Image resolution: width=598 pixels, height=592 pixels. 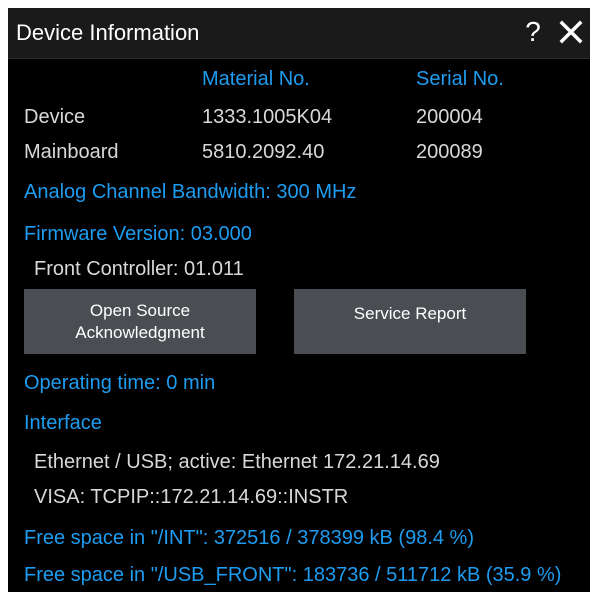 What do you see at coordinates (140, 310) in the screenshot?
I see `open-source-label-line1: Open Source` at bounding box center [140, 310].